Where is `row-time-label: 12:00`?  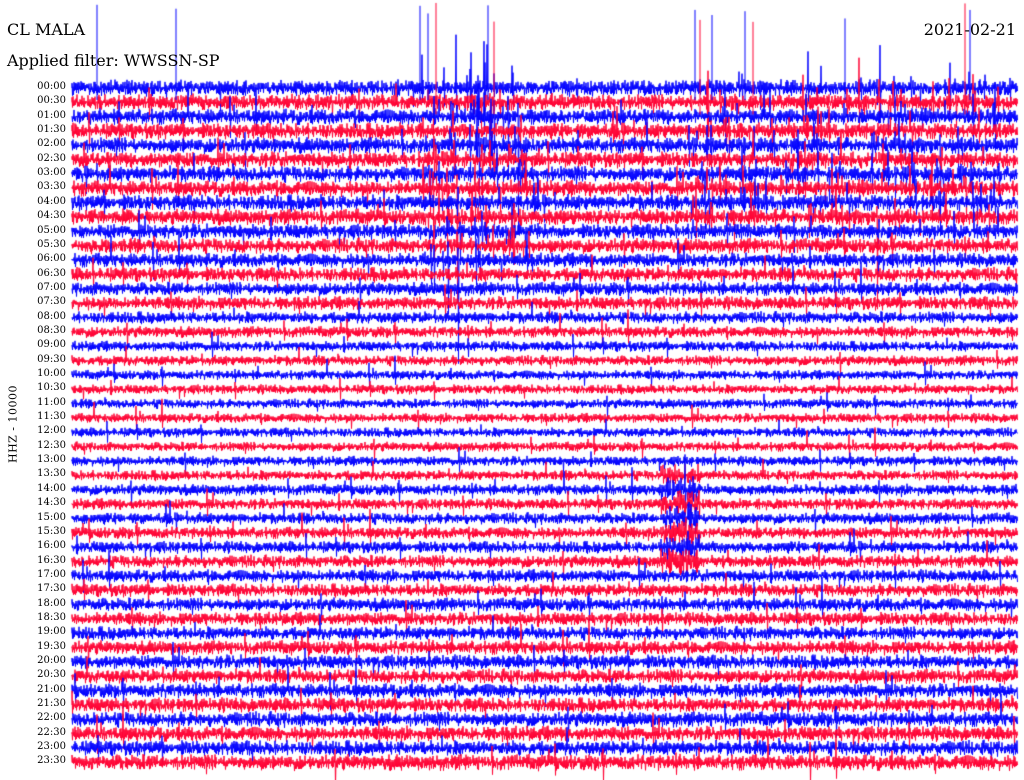
row-time-label: 12:00 is located at coordinates (51, 431).